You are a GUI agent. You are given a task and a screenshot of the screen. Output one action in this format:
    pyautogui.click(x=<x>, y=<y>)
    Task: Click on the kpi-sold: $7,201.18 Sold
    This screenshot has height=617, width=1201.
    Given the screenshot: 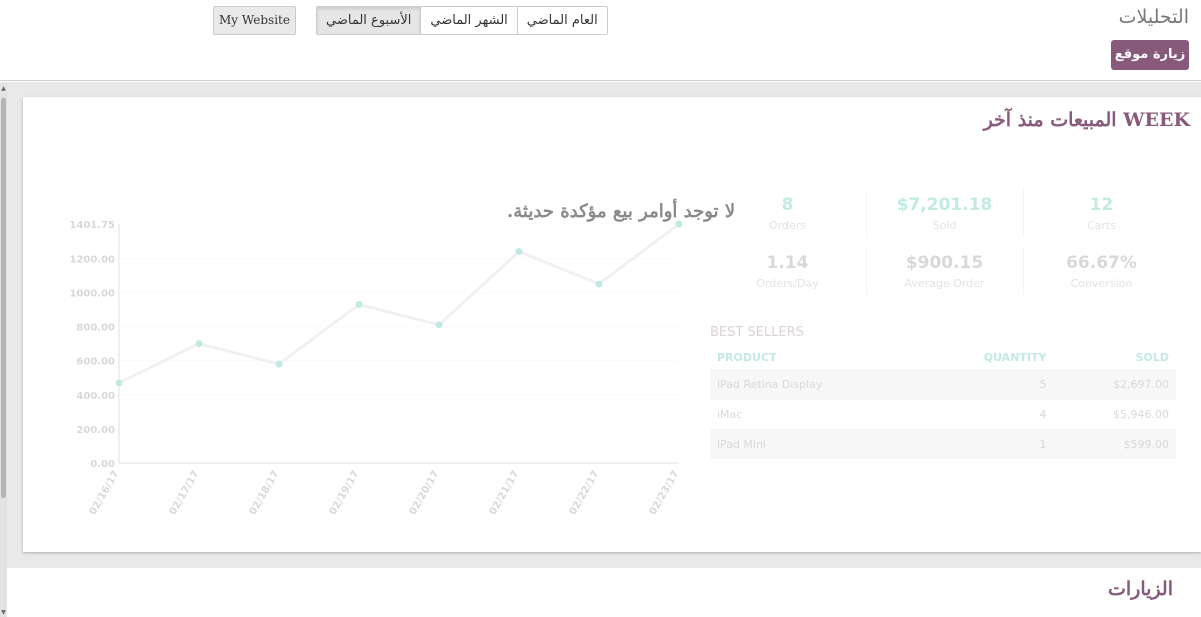 What is the action you would take?
    pyautogui.click(x=944, y=213)
    